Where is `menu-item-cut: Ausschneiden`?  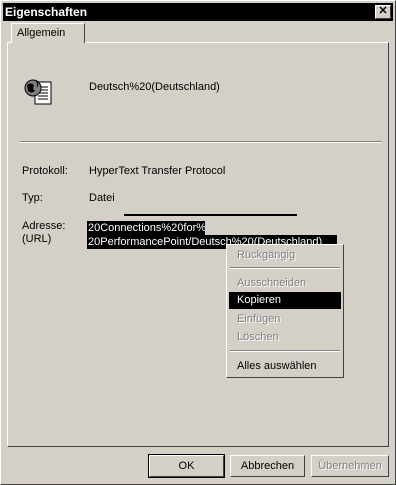 menu-item-cut: Ausschneiden is located at coordinates (285, 283).